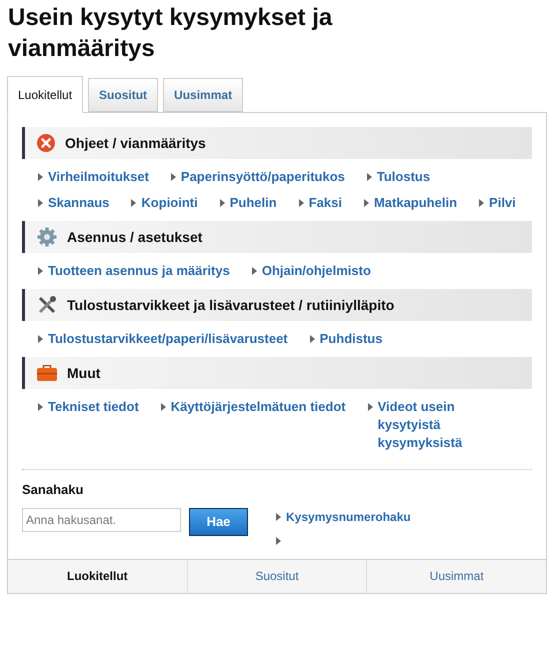 Image resolution: width=554 pixels, height=657 pixels. What do you see at coordinates (218, 522) in the screenshot?
I see `search-button: Hae` at bounding box center [218, 522].